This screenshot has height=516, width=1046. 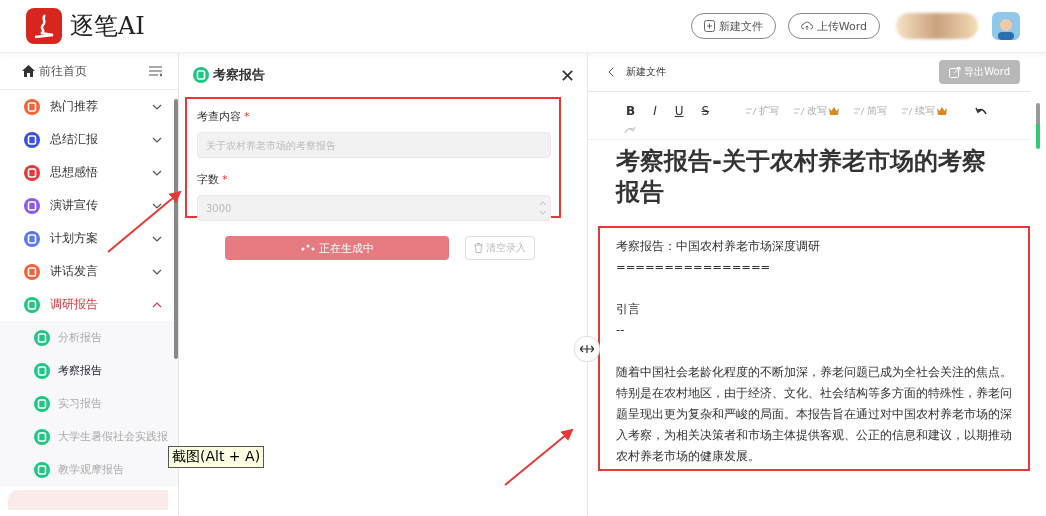 I want to click on paragraph: 考察报告：中国农村养老市场深度调研, so click(x=718, y=247).